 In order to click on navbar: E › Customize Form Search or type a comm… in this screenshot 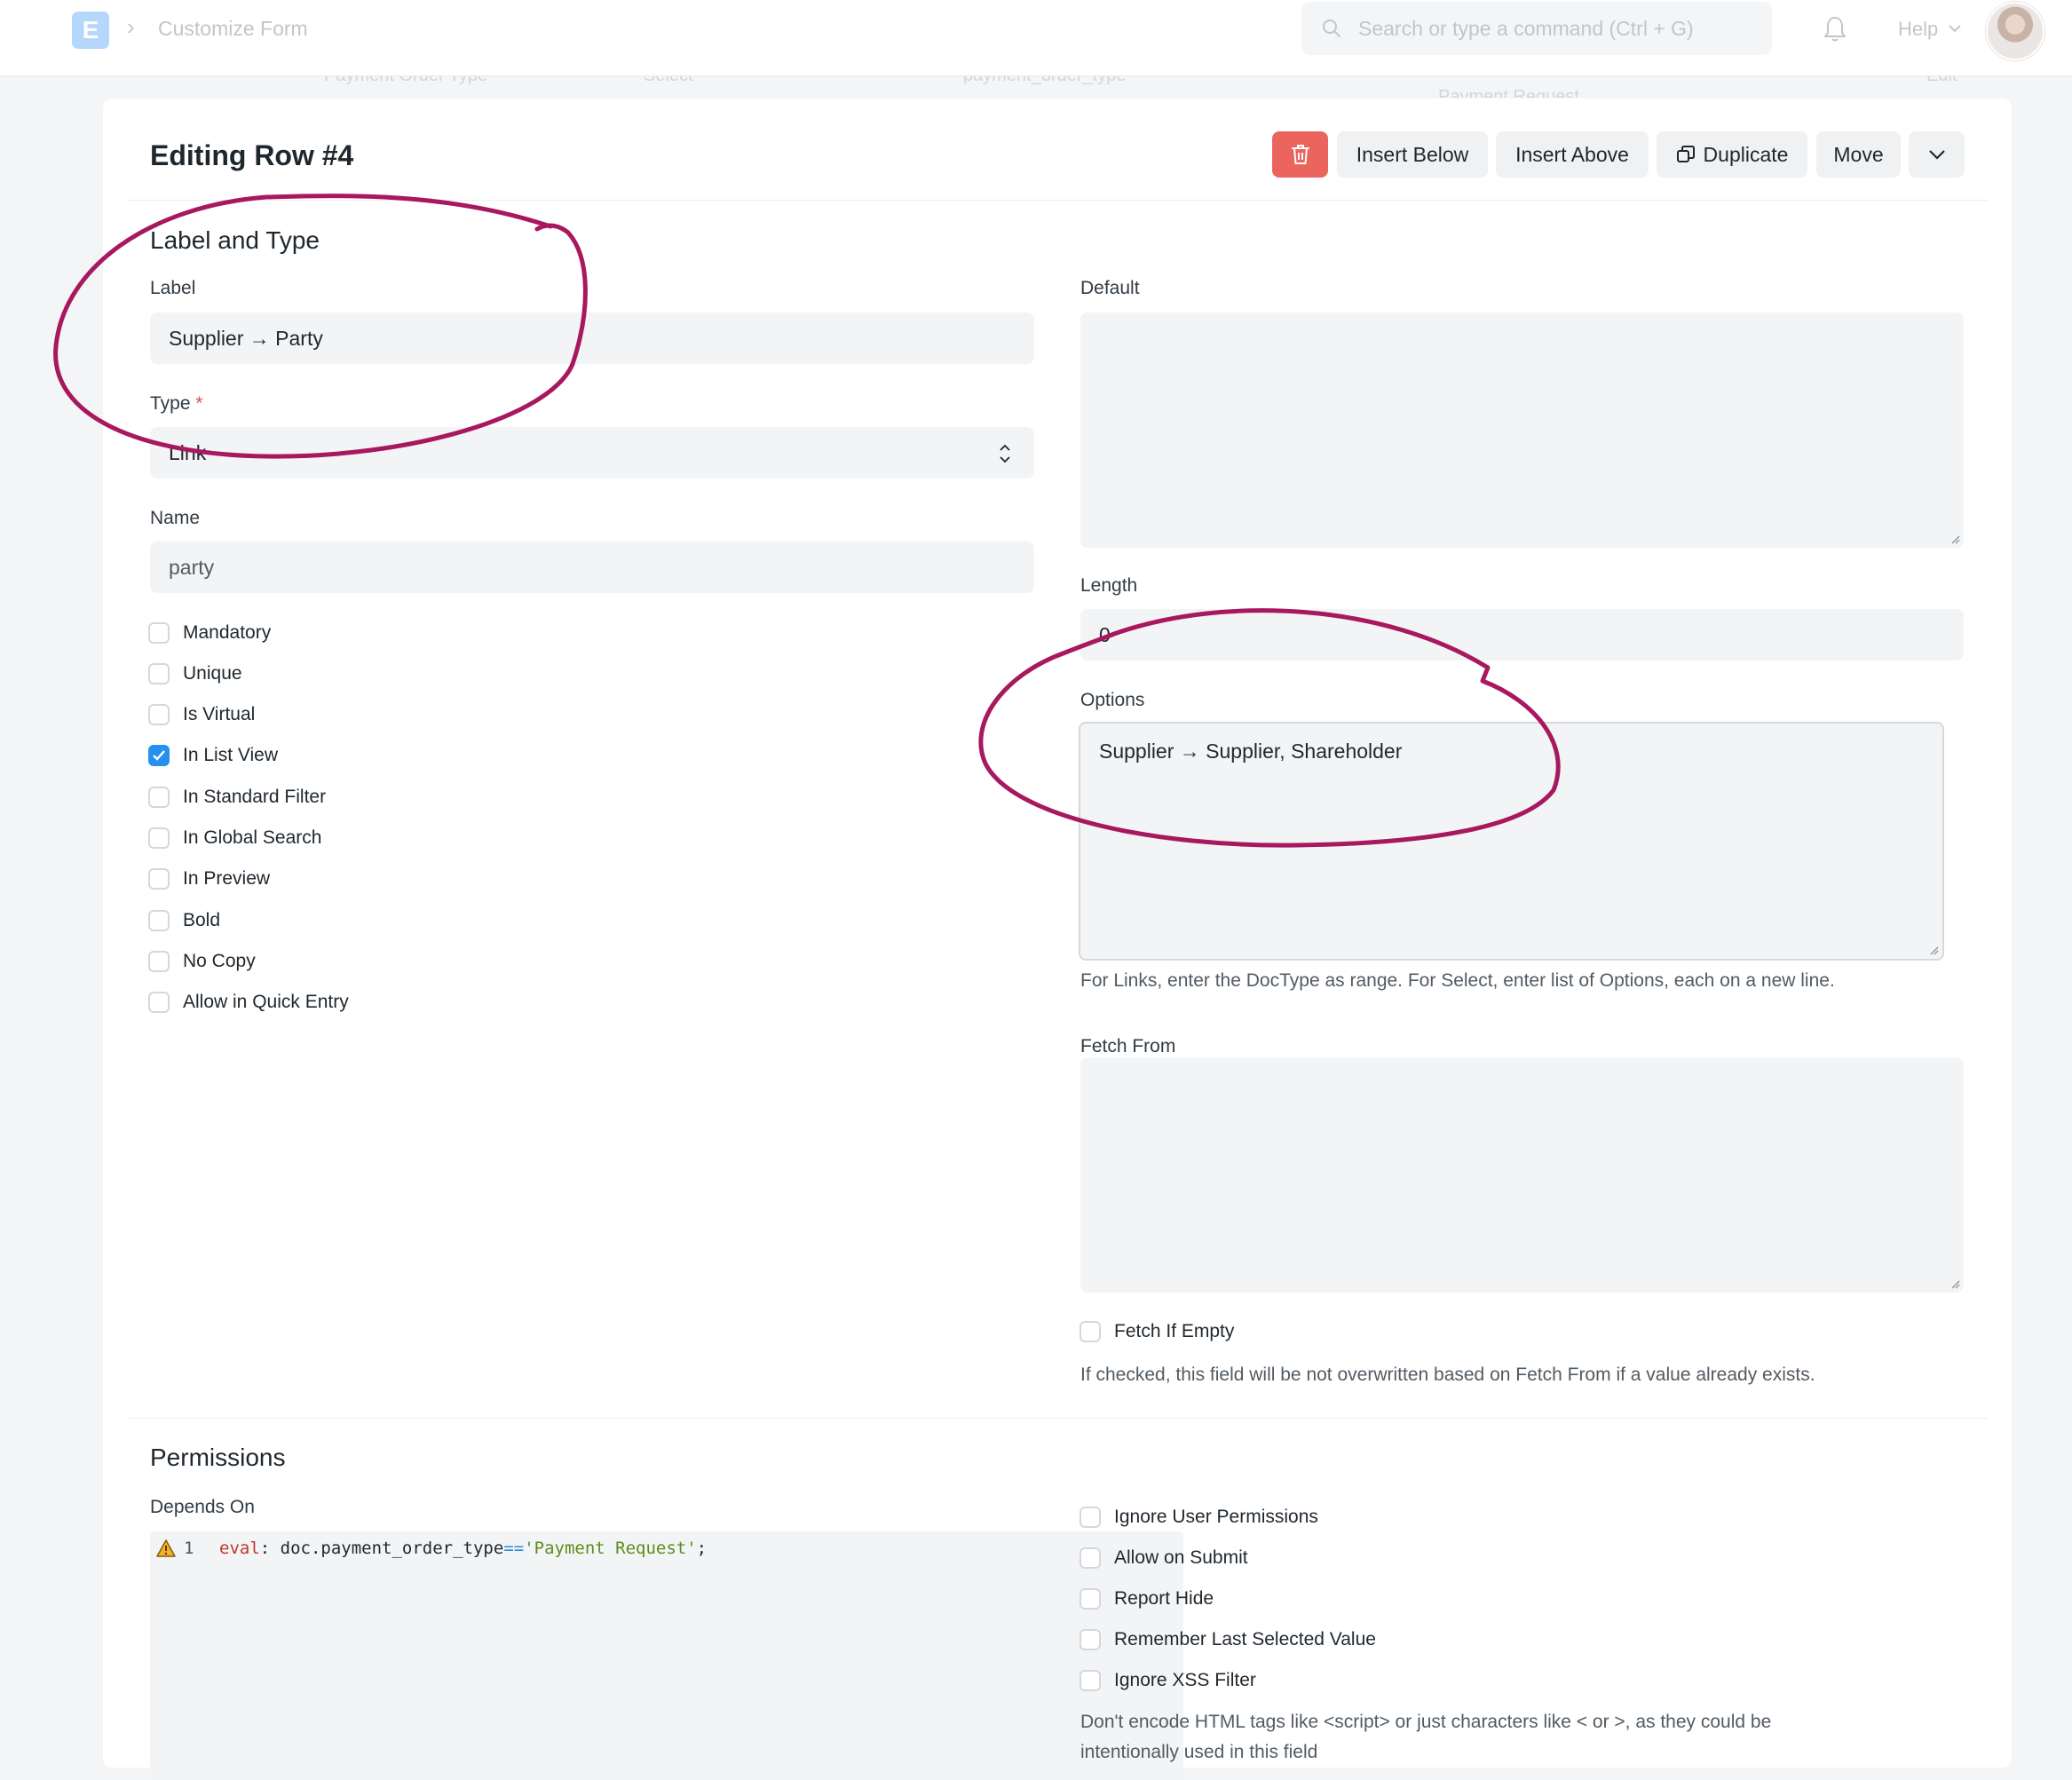, I will do `click(1036, 38)`.